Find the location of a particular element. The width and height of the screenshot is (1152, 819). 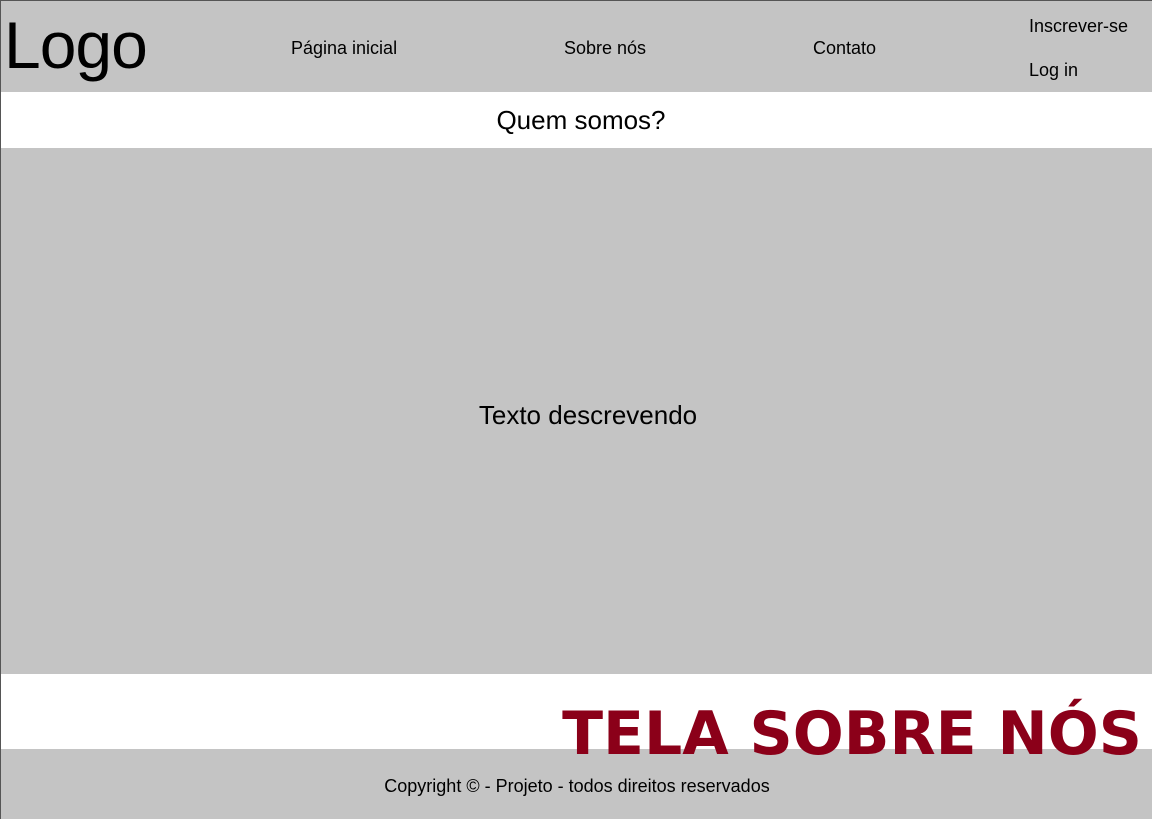

section-heading-bar: Quem somos? is located at coordinates (576, 120).